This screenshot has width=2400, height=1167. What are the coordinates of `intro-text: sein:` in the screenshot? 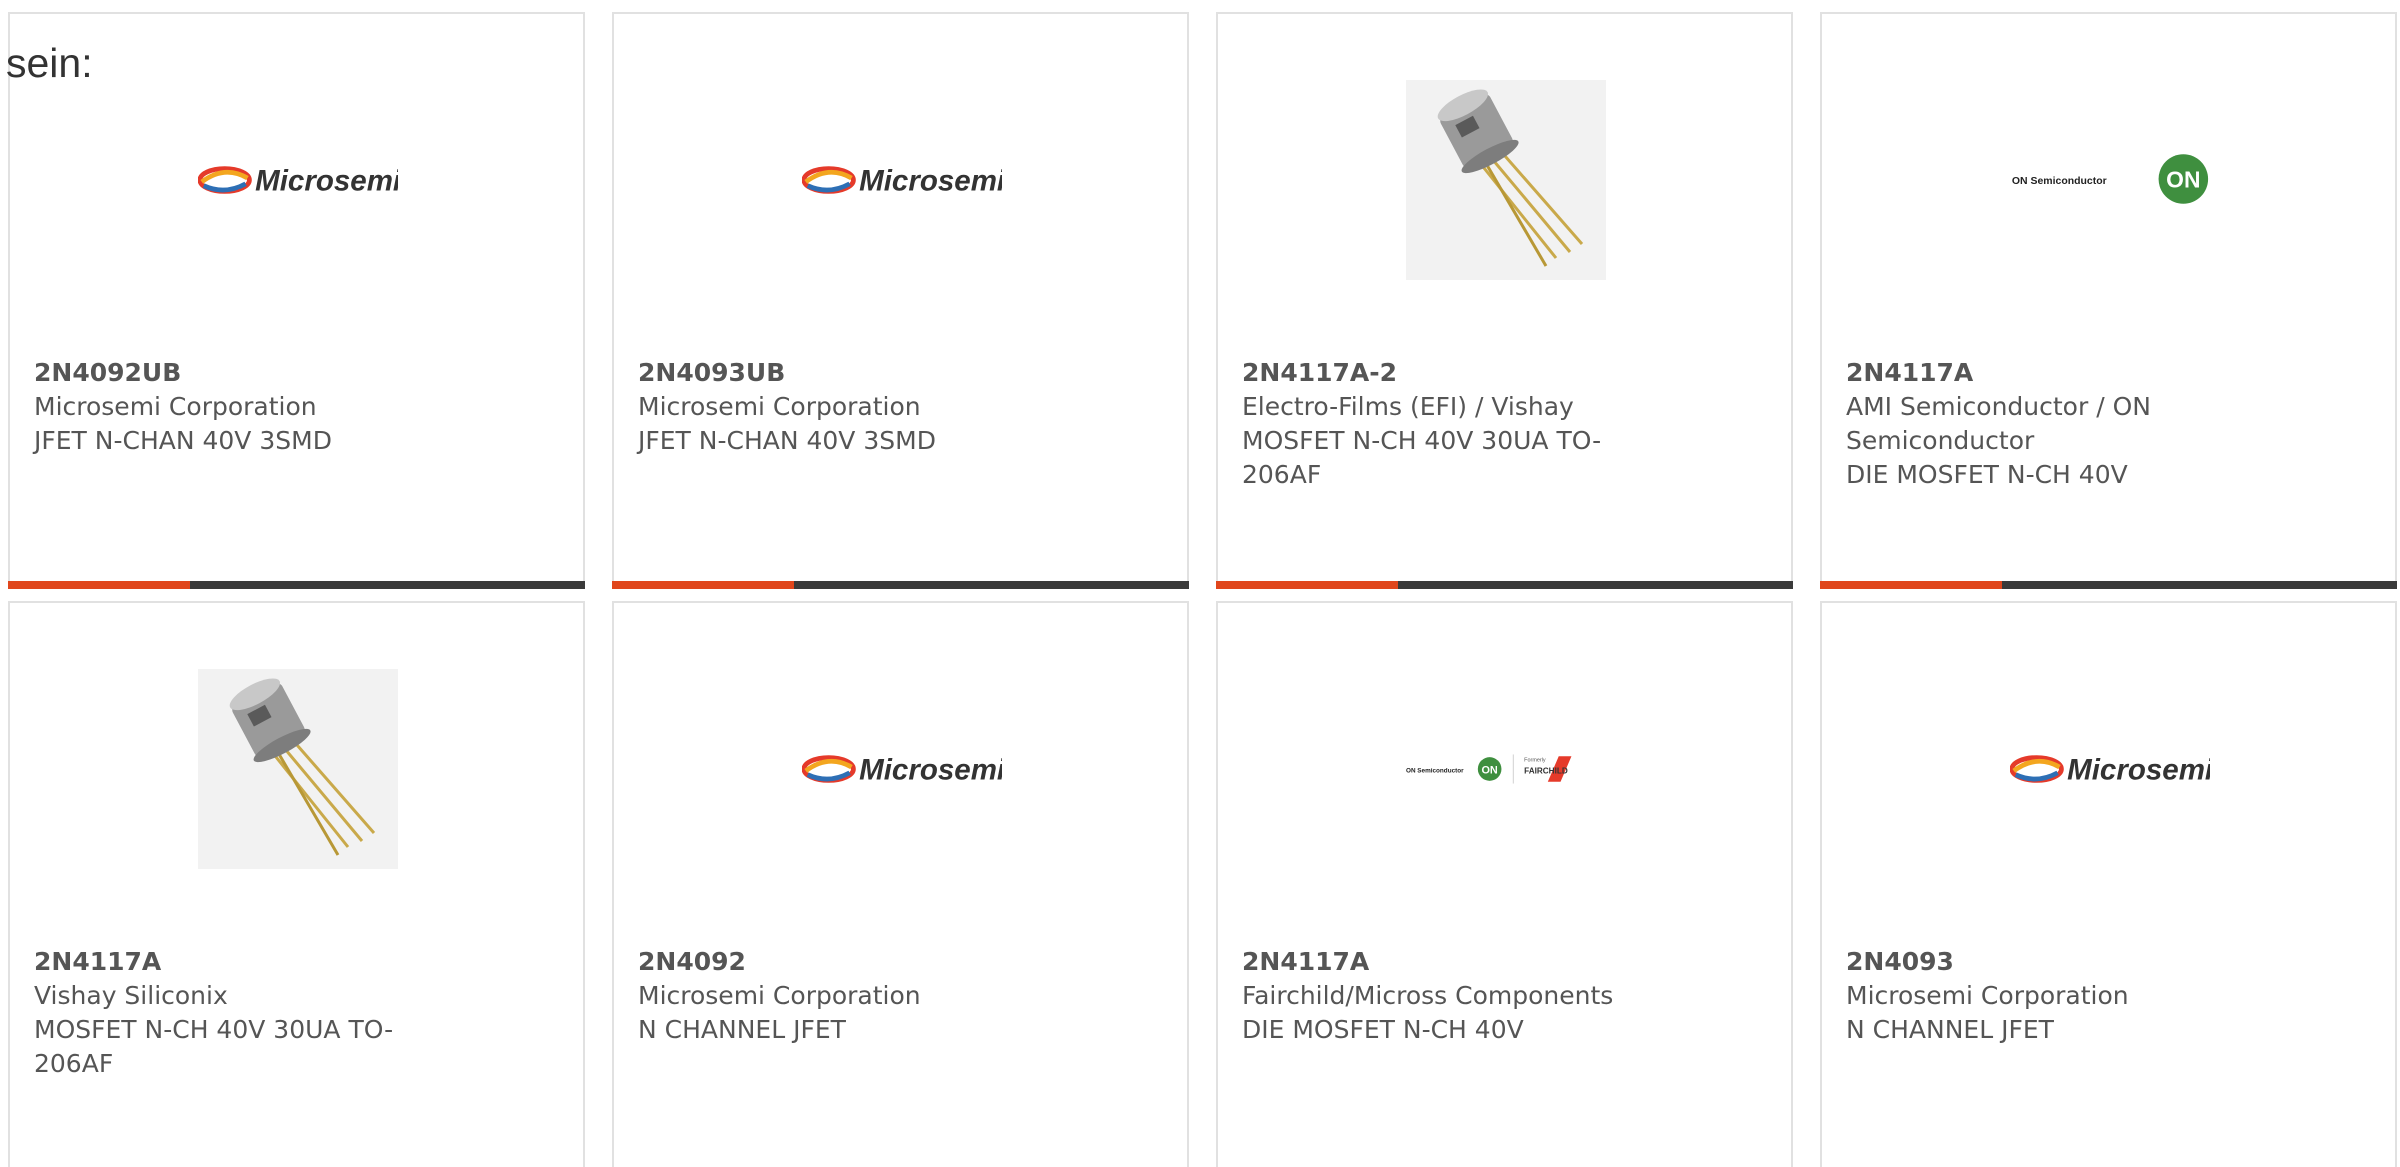 It's located at (49, 63).